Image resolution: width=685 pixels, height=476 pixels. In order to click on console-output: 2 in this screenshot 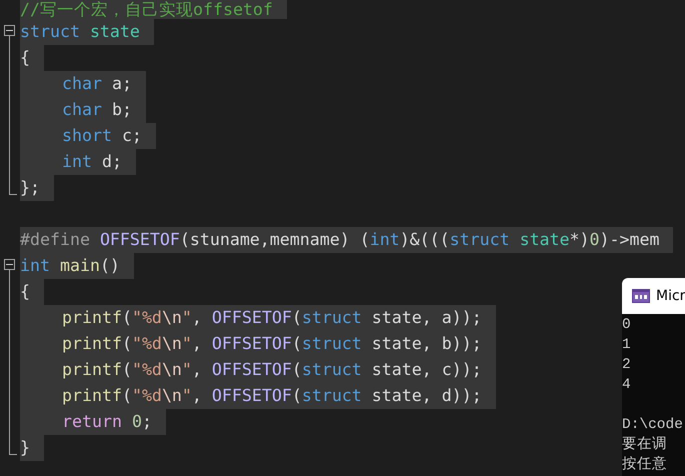, I will do `click(626, 365)`.